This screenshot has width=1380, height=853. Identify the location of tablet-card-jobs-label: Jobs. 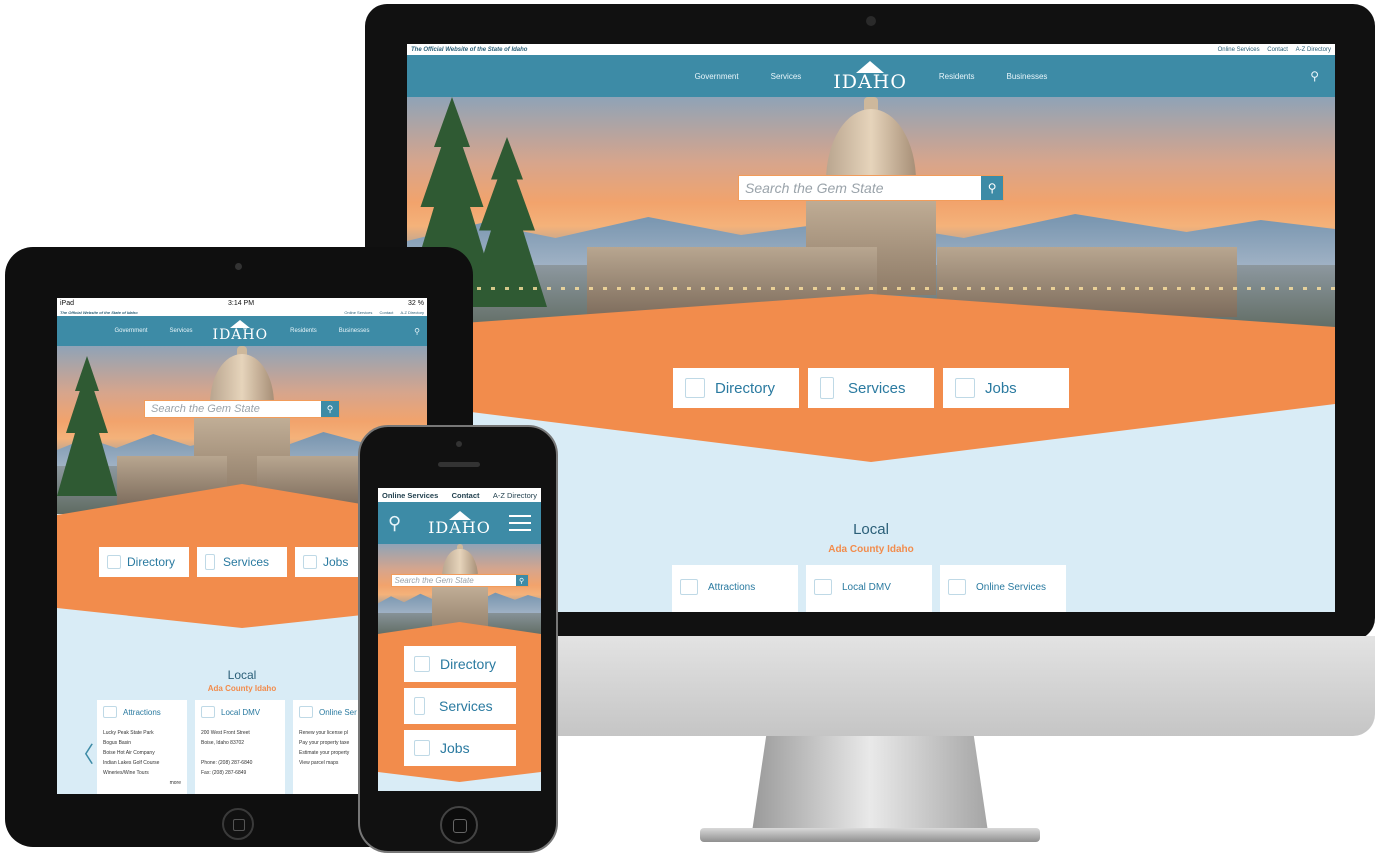
(336, 562).